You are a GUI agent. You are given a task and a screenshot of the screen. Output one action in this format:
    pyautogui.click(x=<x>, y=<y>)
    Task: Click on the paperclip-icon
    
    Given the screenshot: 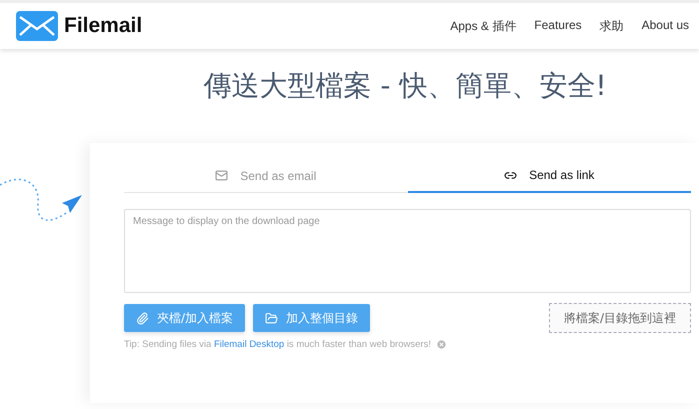 What is the action you would take?
    pyautogui.click(x=142, y=318)
    